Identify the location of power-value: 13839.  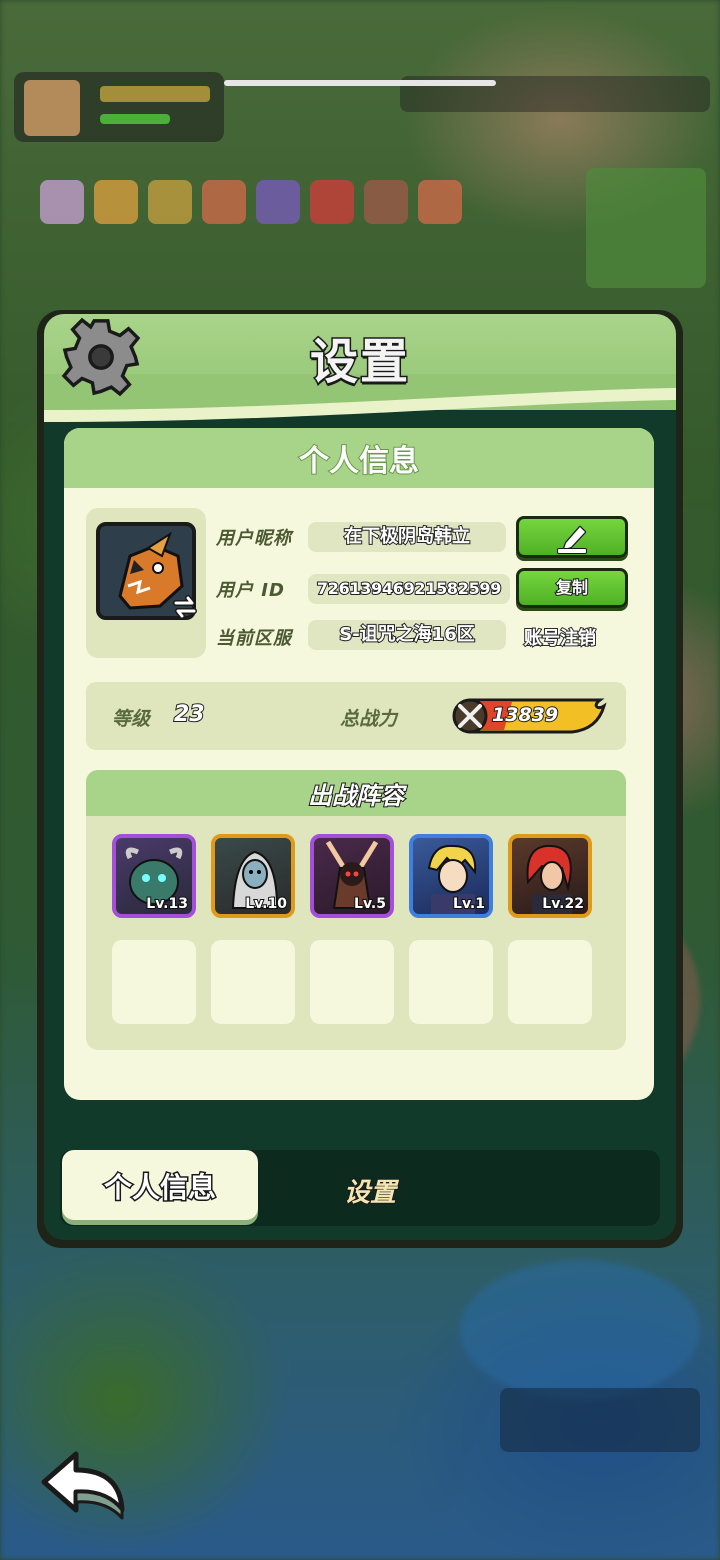
(525, 715).